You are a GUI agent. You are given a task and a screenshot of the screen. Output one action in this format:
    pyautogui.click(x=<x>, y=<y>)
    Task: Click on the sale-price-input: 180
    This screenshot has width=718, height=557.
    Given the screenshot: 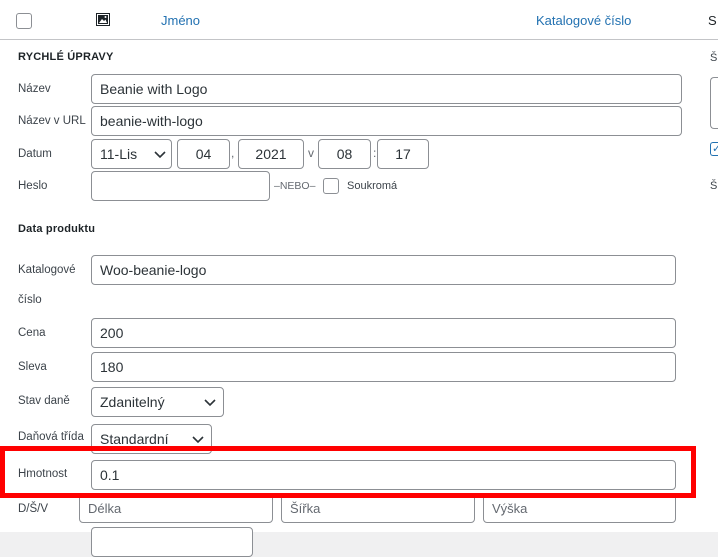 What is the action you would take?
    pyautogui.click(x=383, y=367)
    